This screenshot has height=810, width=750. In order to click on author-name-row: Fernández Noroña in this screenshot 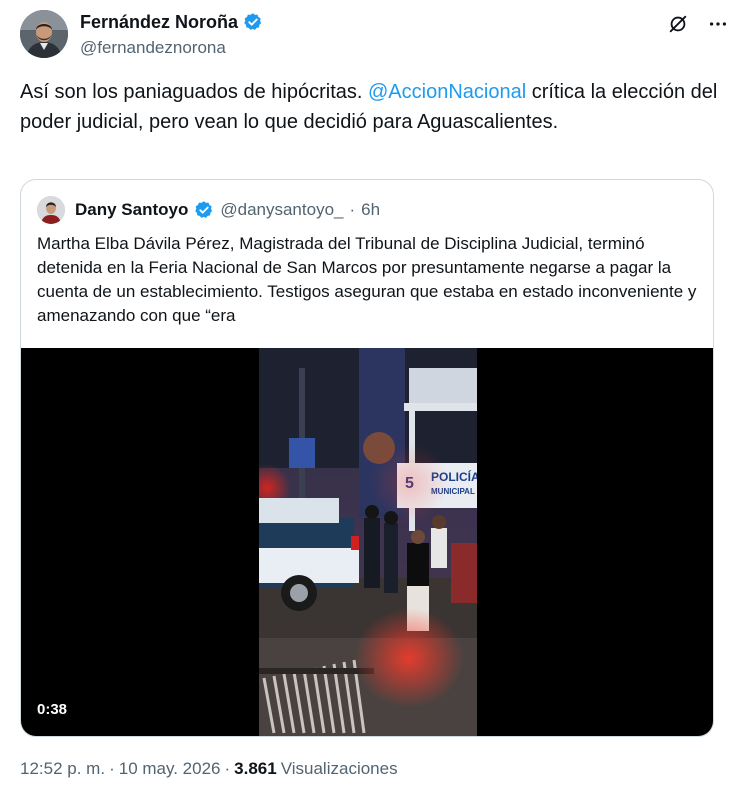, I will do `click(171, 22)`.